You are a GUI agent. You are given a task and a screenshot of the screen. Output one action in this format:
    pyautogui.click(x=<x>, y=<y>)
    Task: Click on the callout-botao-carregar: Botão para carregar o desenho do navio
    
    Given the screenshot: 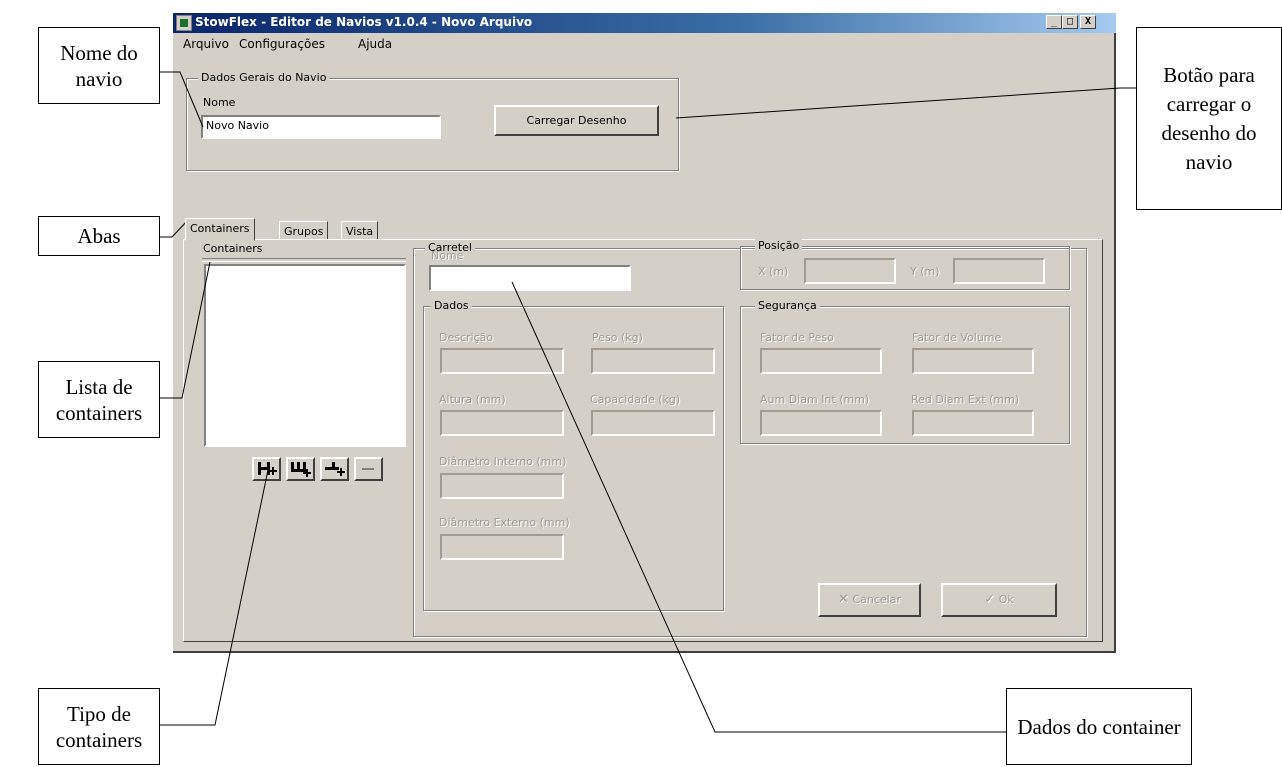 What is the action you would take?
    pyautogui.click(x=1209, y=118)
    